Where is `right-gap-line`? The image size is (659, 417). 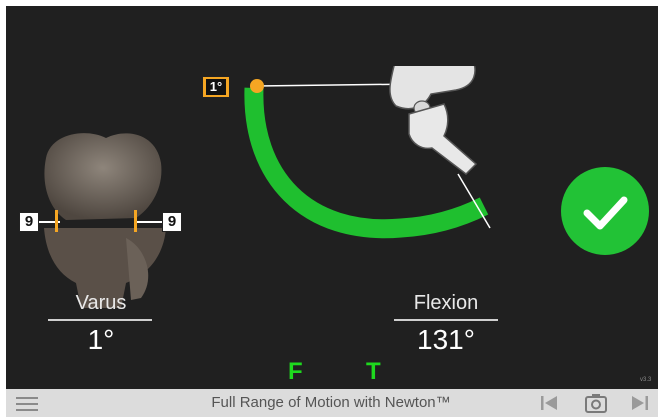 right-gap-line is located at coordinates (150, 222).